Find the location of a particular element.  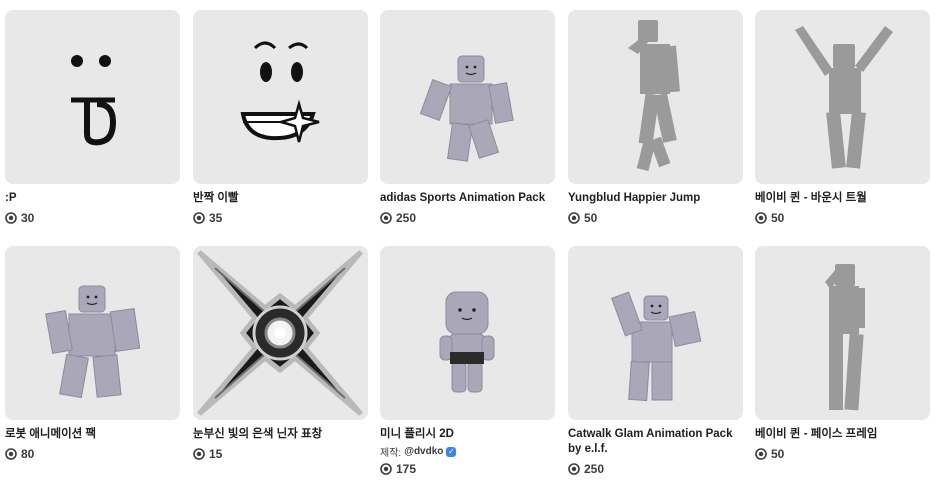

item-price: 15 is located at coordinates (280, 454).